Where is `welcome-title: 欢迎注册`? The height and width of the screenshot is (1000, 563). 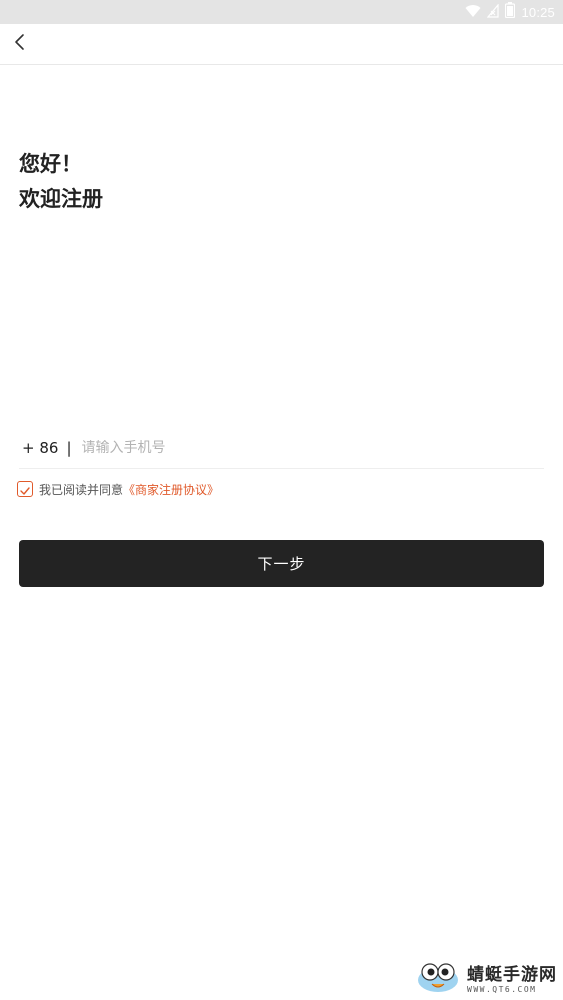 welcome-title: 欢迎注册 is located at coordinates (61, 199).